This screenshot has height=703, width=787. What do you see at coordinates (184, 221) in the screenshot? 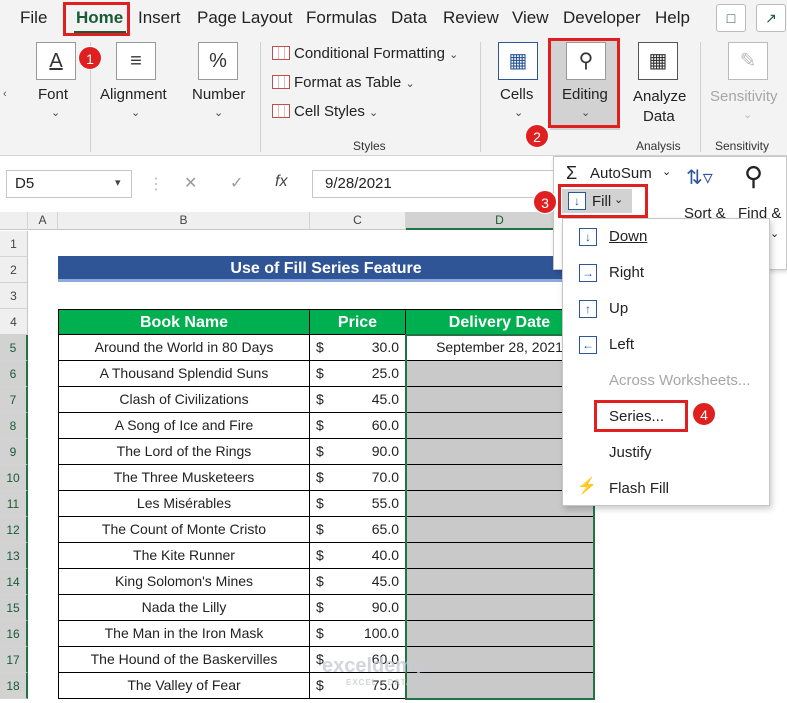
I see `column-header-b: B` at bounding box center [184, 221].